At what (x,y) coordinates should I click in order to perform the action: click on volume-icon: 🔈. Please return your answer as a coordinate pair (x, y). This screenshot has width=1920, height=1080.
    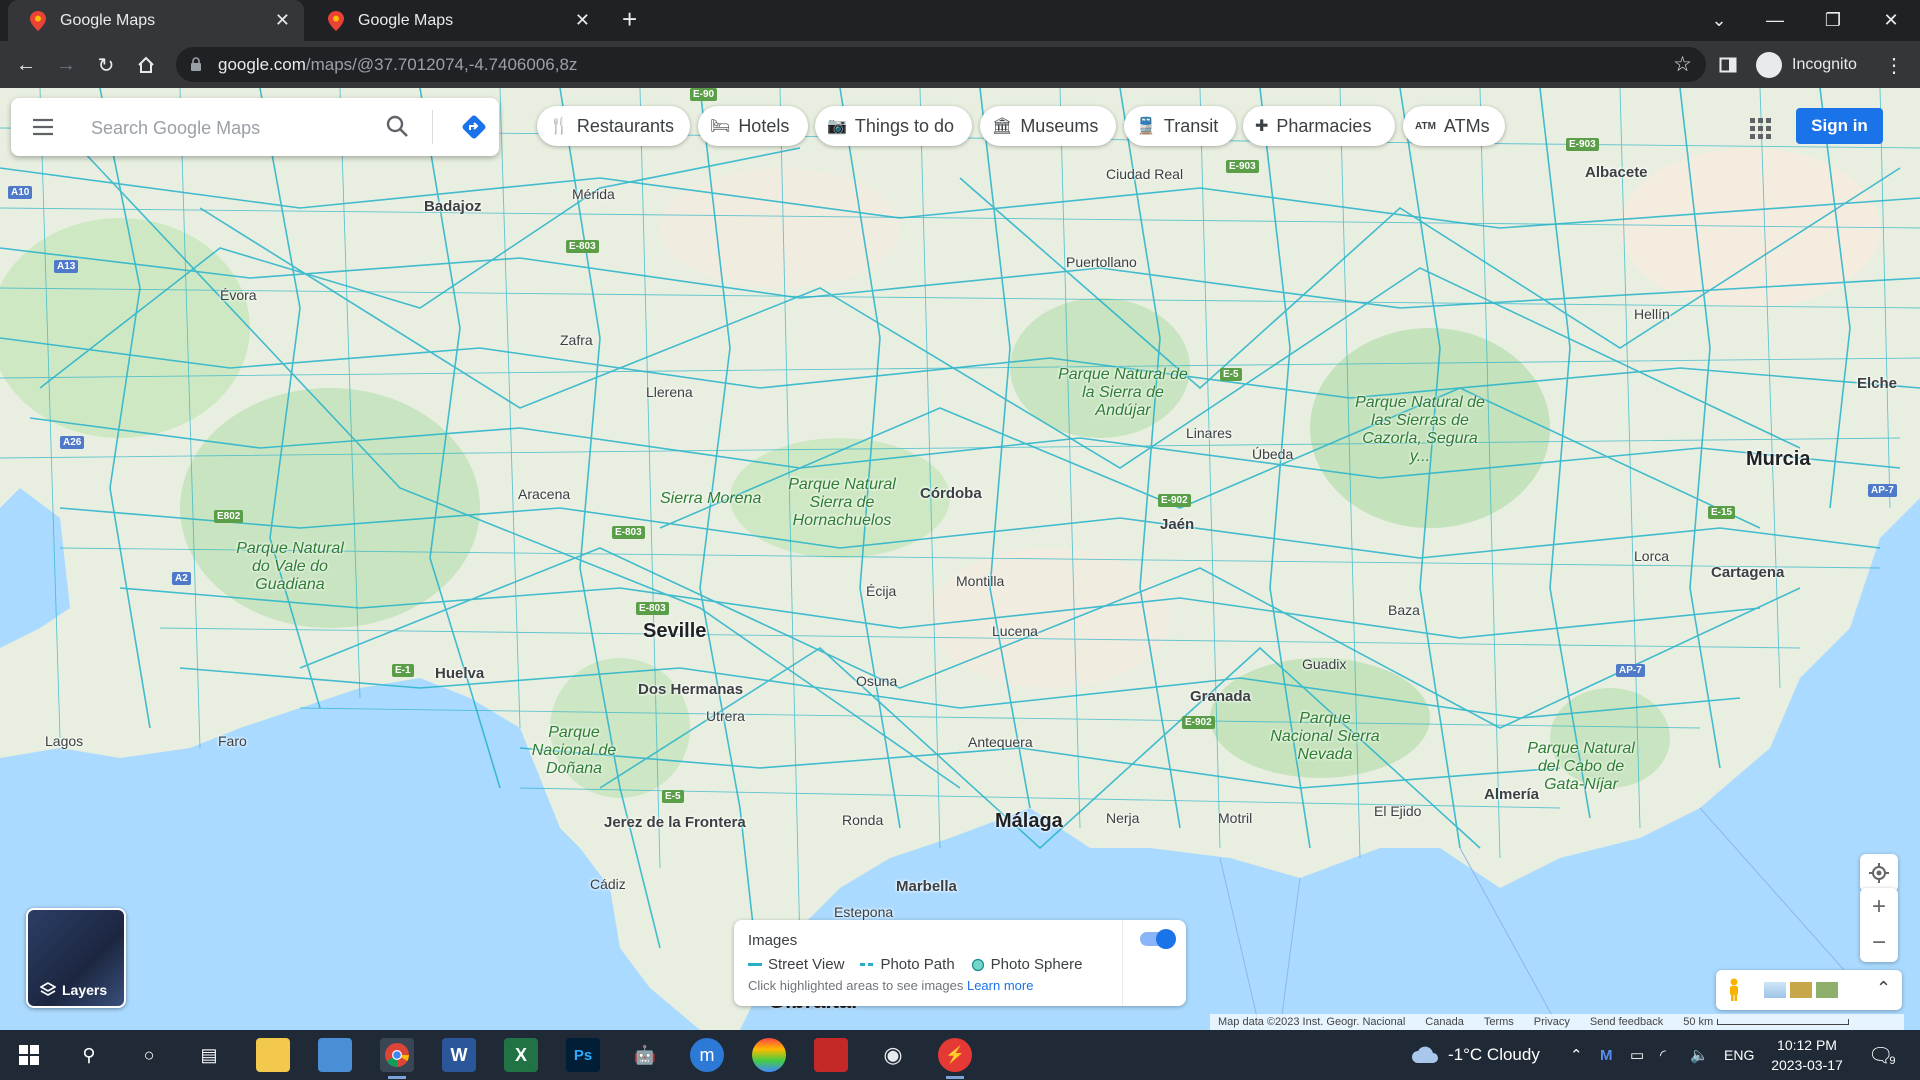
    Looking at the image, I should click on (1699, 1055).